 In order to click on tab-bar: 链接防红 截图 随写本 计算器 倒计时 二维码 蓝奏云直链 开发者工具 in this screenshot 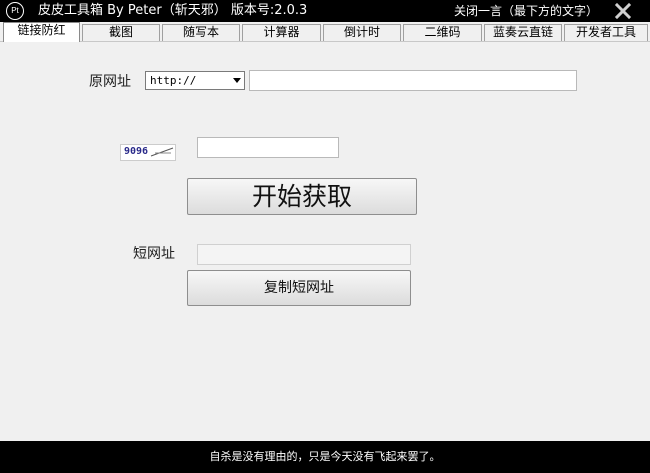, I will do `click(325, 32)`.